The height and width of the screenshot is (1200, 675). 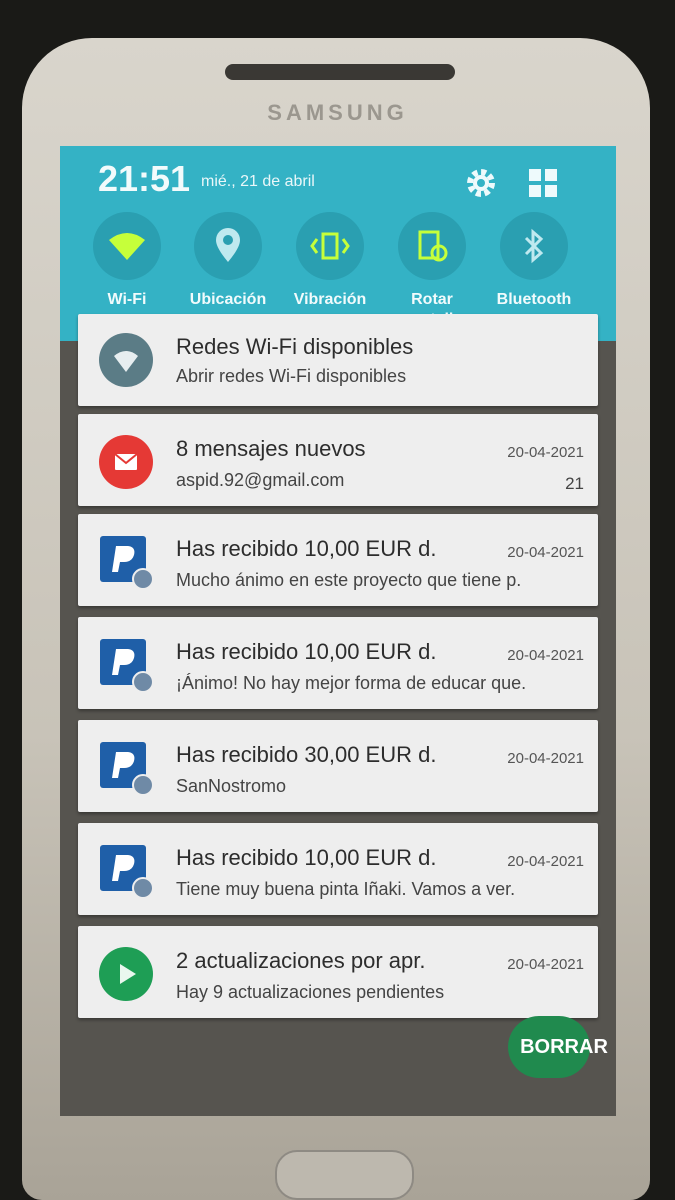 What do you see at coordinates (301, 960) in the screenshot?
I see `notification-title: 2 actualizaciones por apr.` at bounding box center [301, 960].